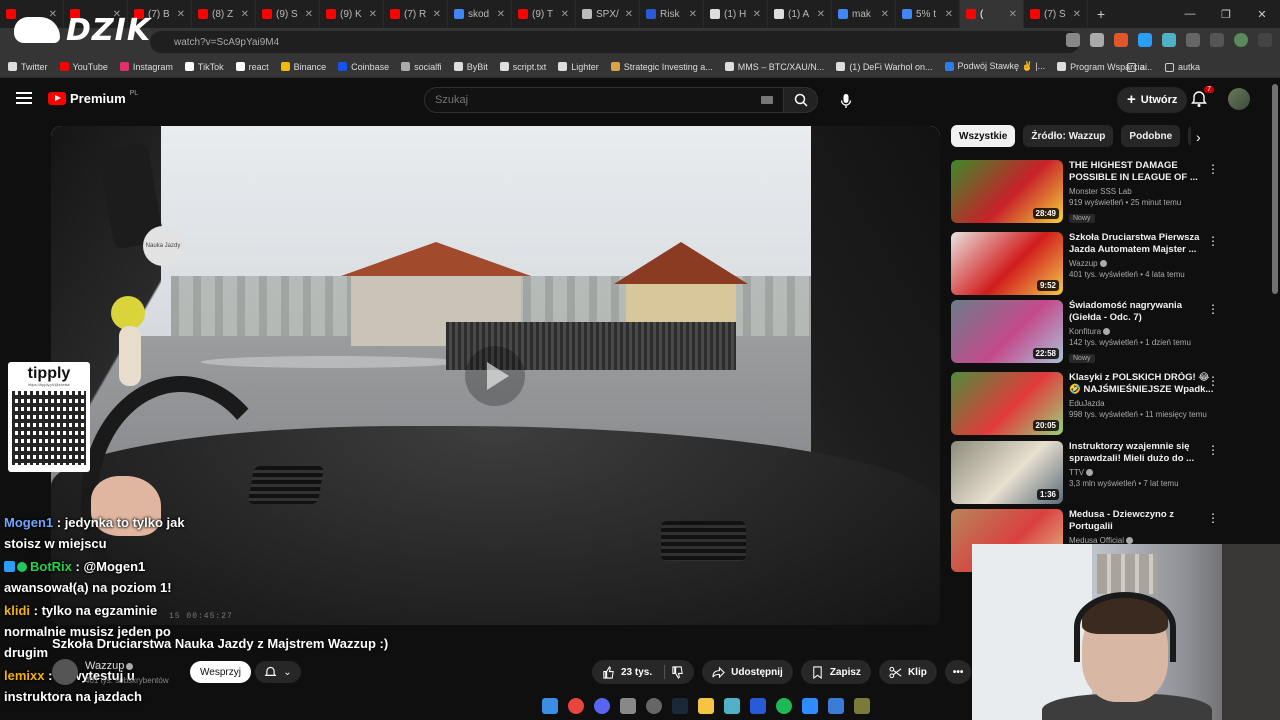 This screenshot has width=1280, height=720. What do you see at coordinates (1275, 312) in the screenshot?
I see `page-scrollbar` at bounding box center [1275, 312].